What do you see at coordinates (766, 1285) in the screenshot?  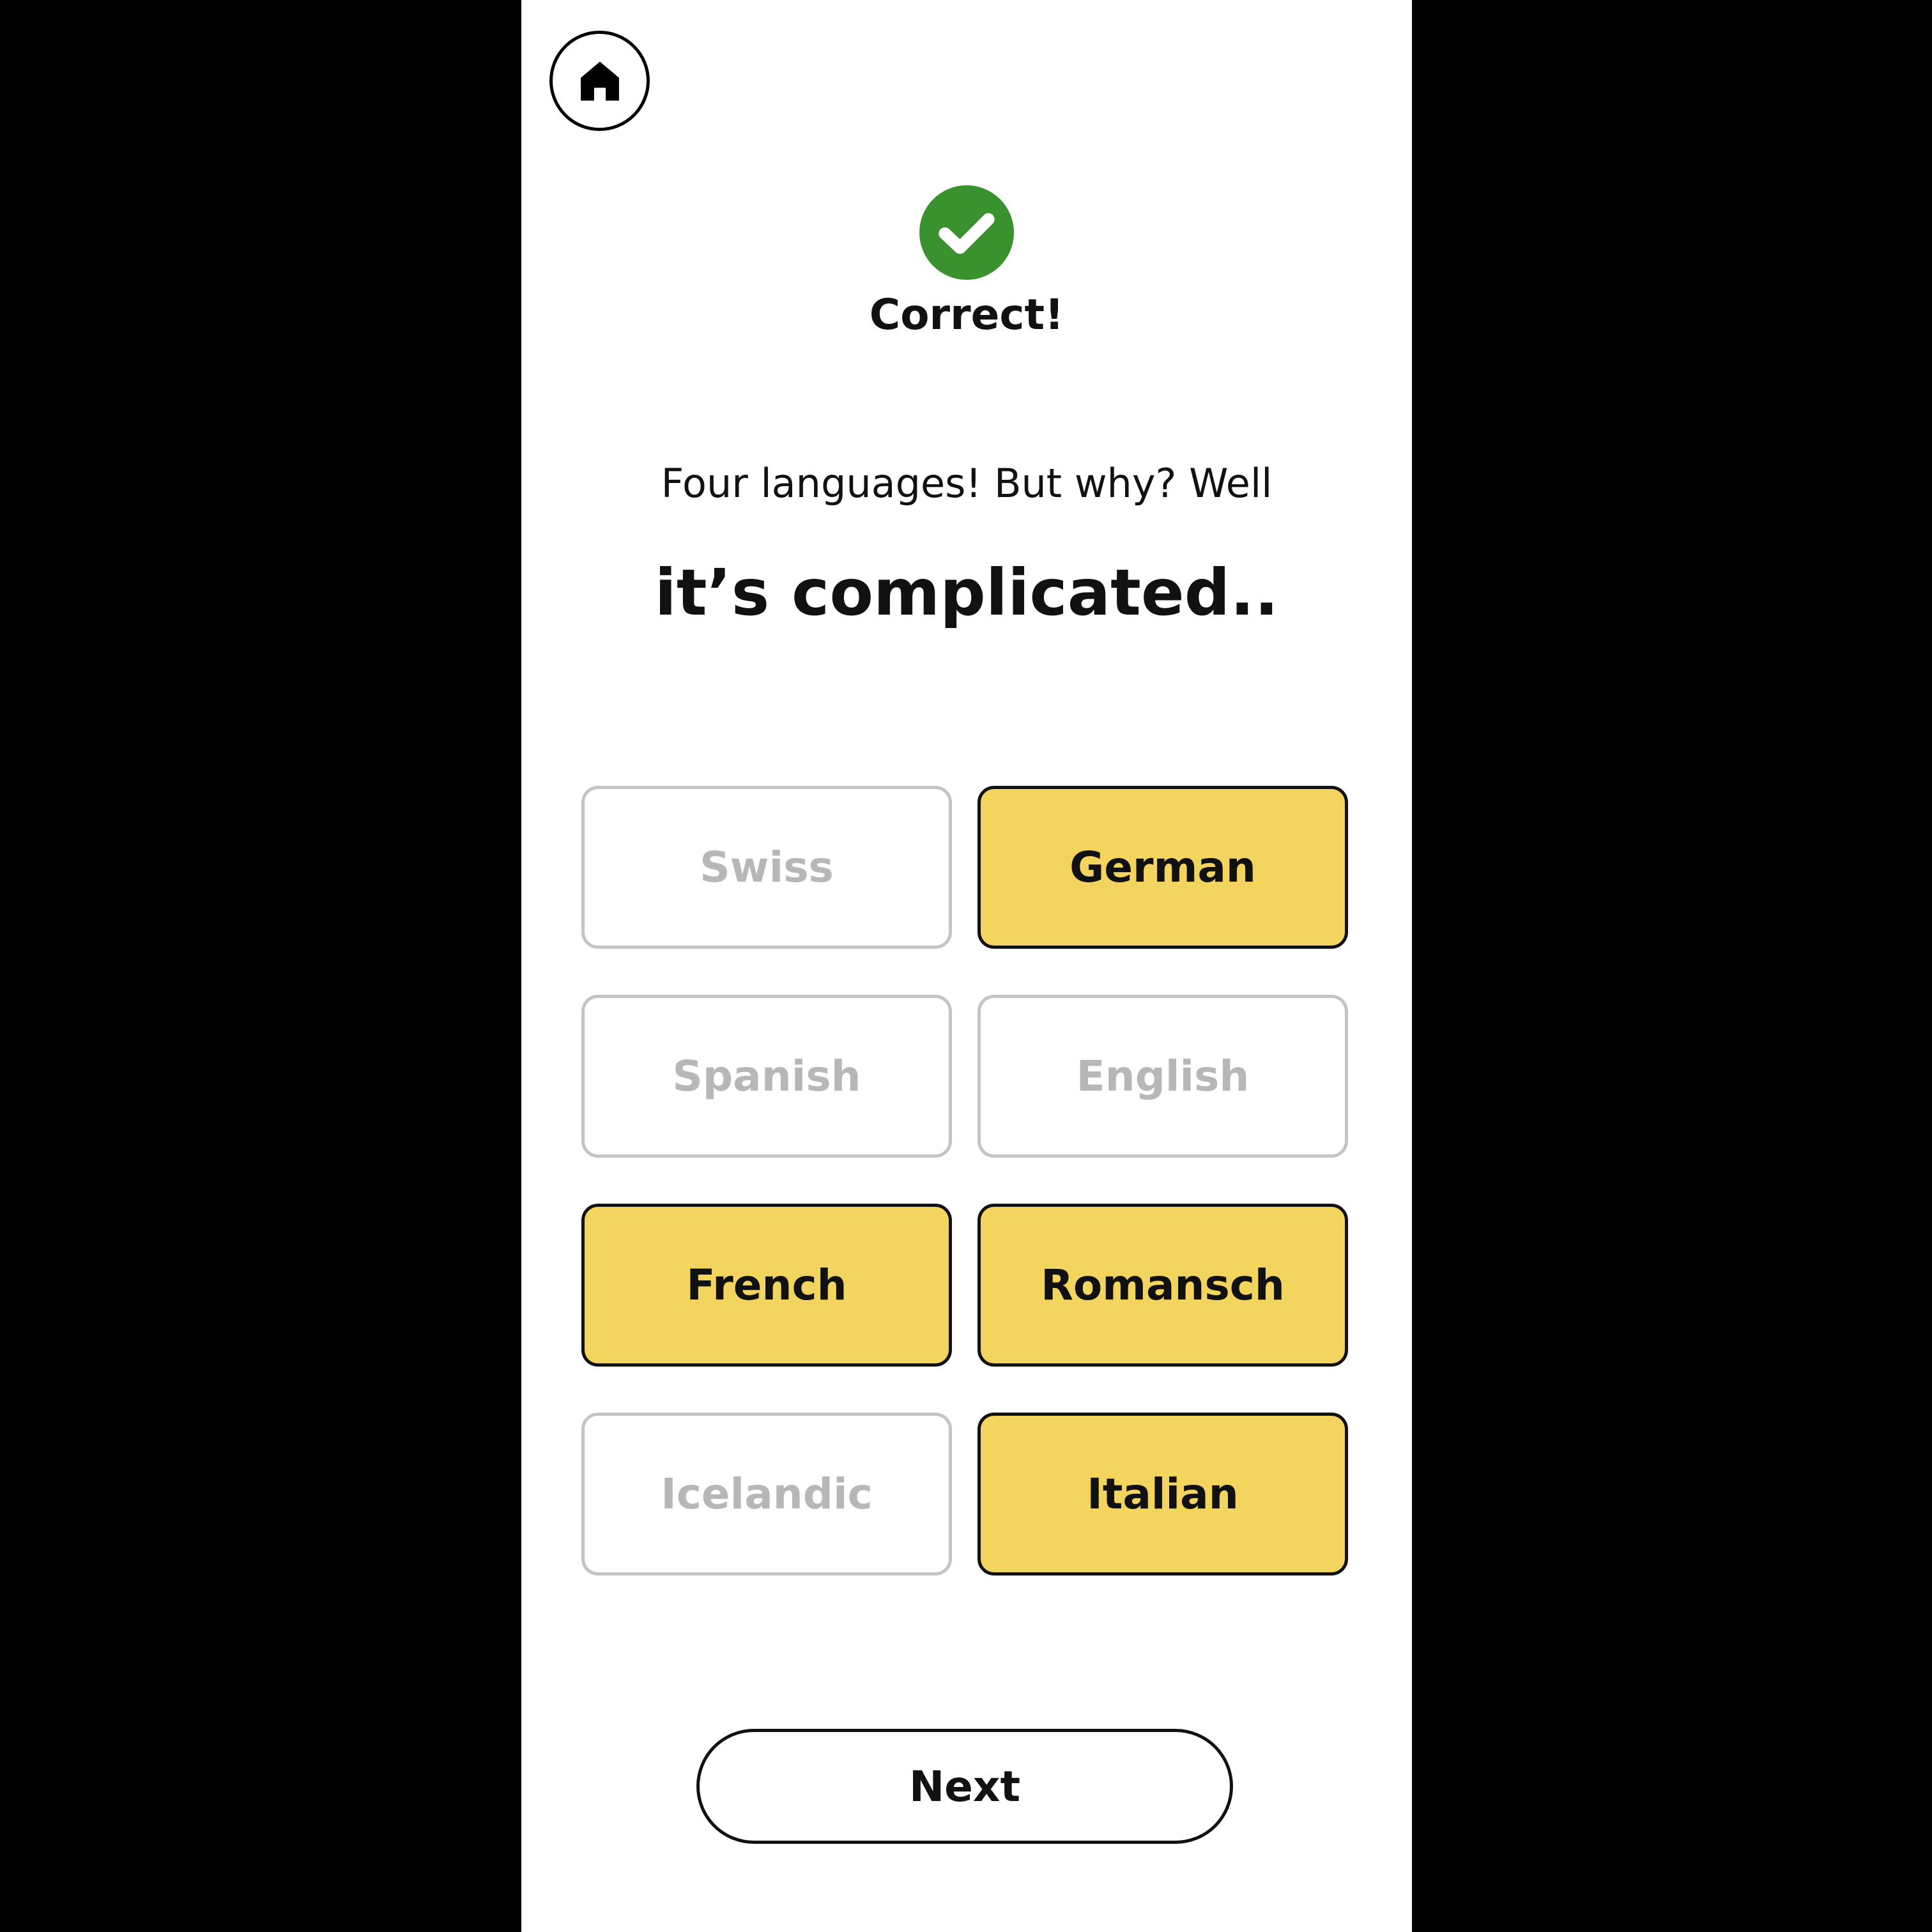 I see `option-french: French` at bounding box center [766, 1285].